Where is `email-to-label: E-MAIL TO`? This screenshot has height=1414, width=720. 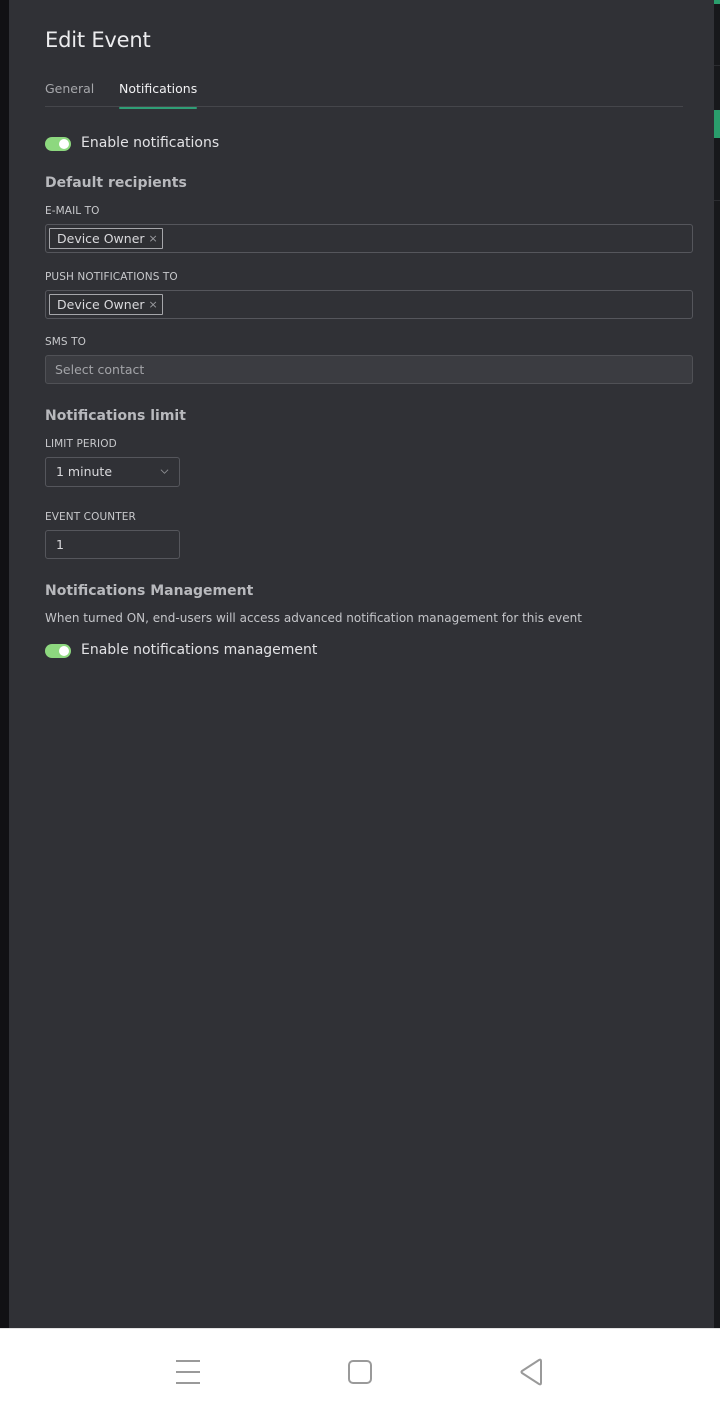
email-to-label: E-MAIL TO is located at coordinates (72, 211).